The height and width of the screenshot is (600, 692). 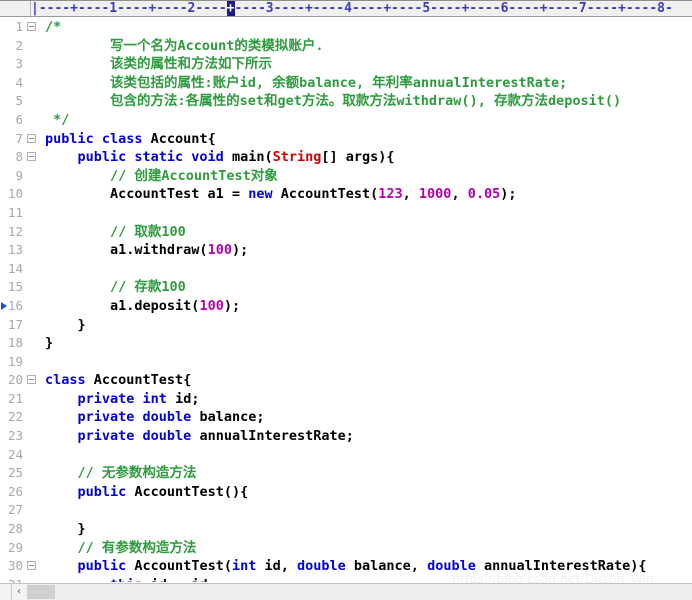 What do you see at coordinates (19, 64) in the screenshot?
I see `line-number: 3` at bounding box center [19, 64].